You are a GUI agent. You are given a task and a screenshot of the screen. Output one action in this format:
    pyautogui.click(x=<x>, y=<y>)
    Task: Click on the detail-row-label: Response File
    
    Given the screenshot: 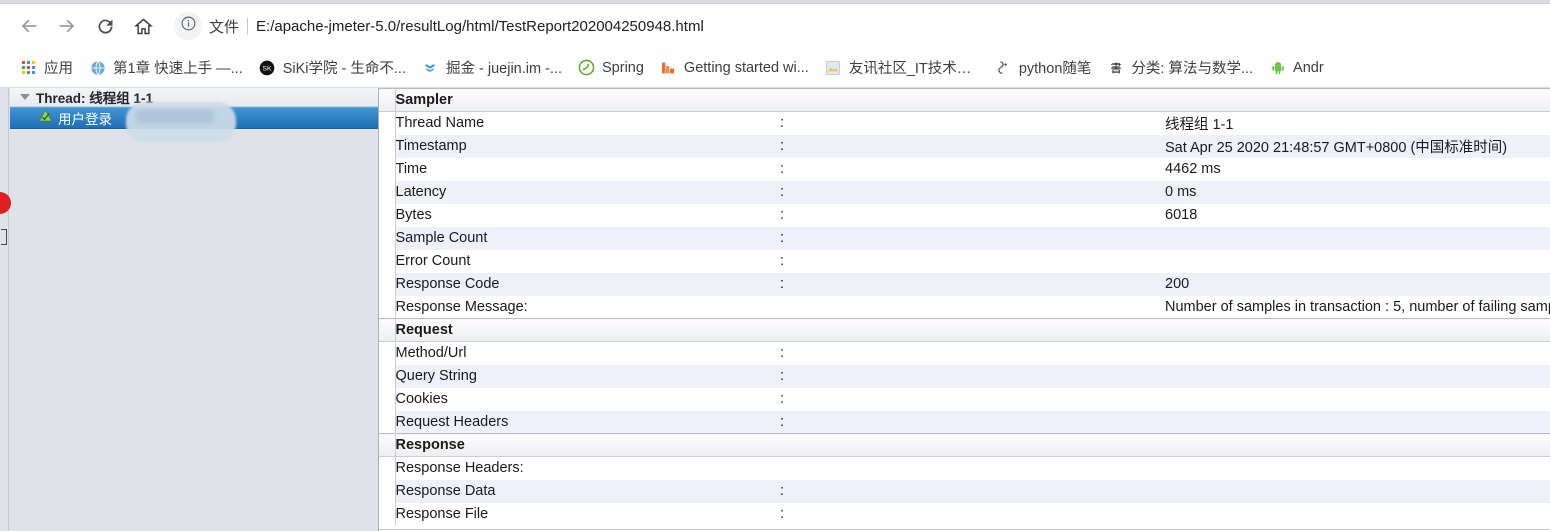 What is the action you would take?
    pyautogui.click(x=587, y=514)
    